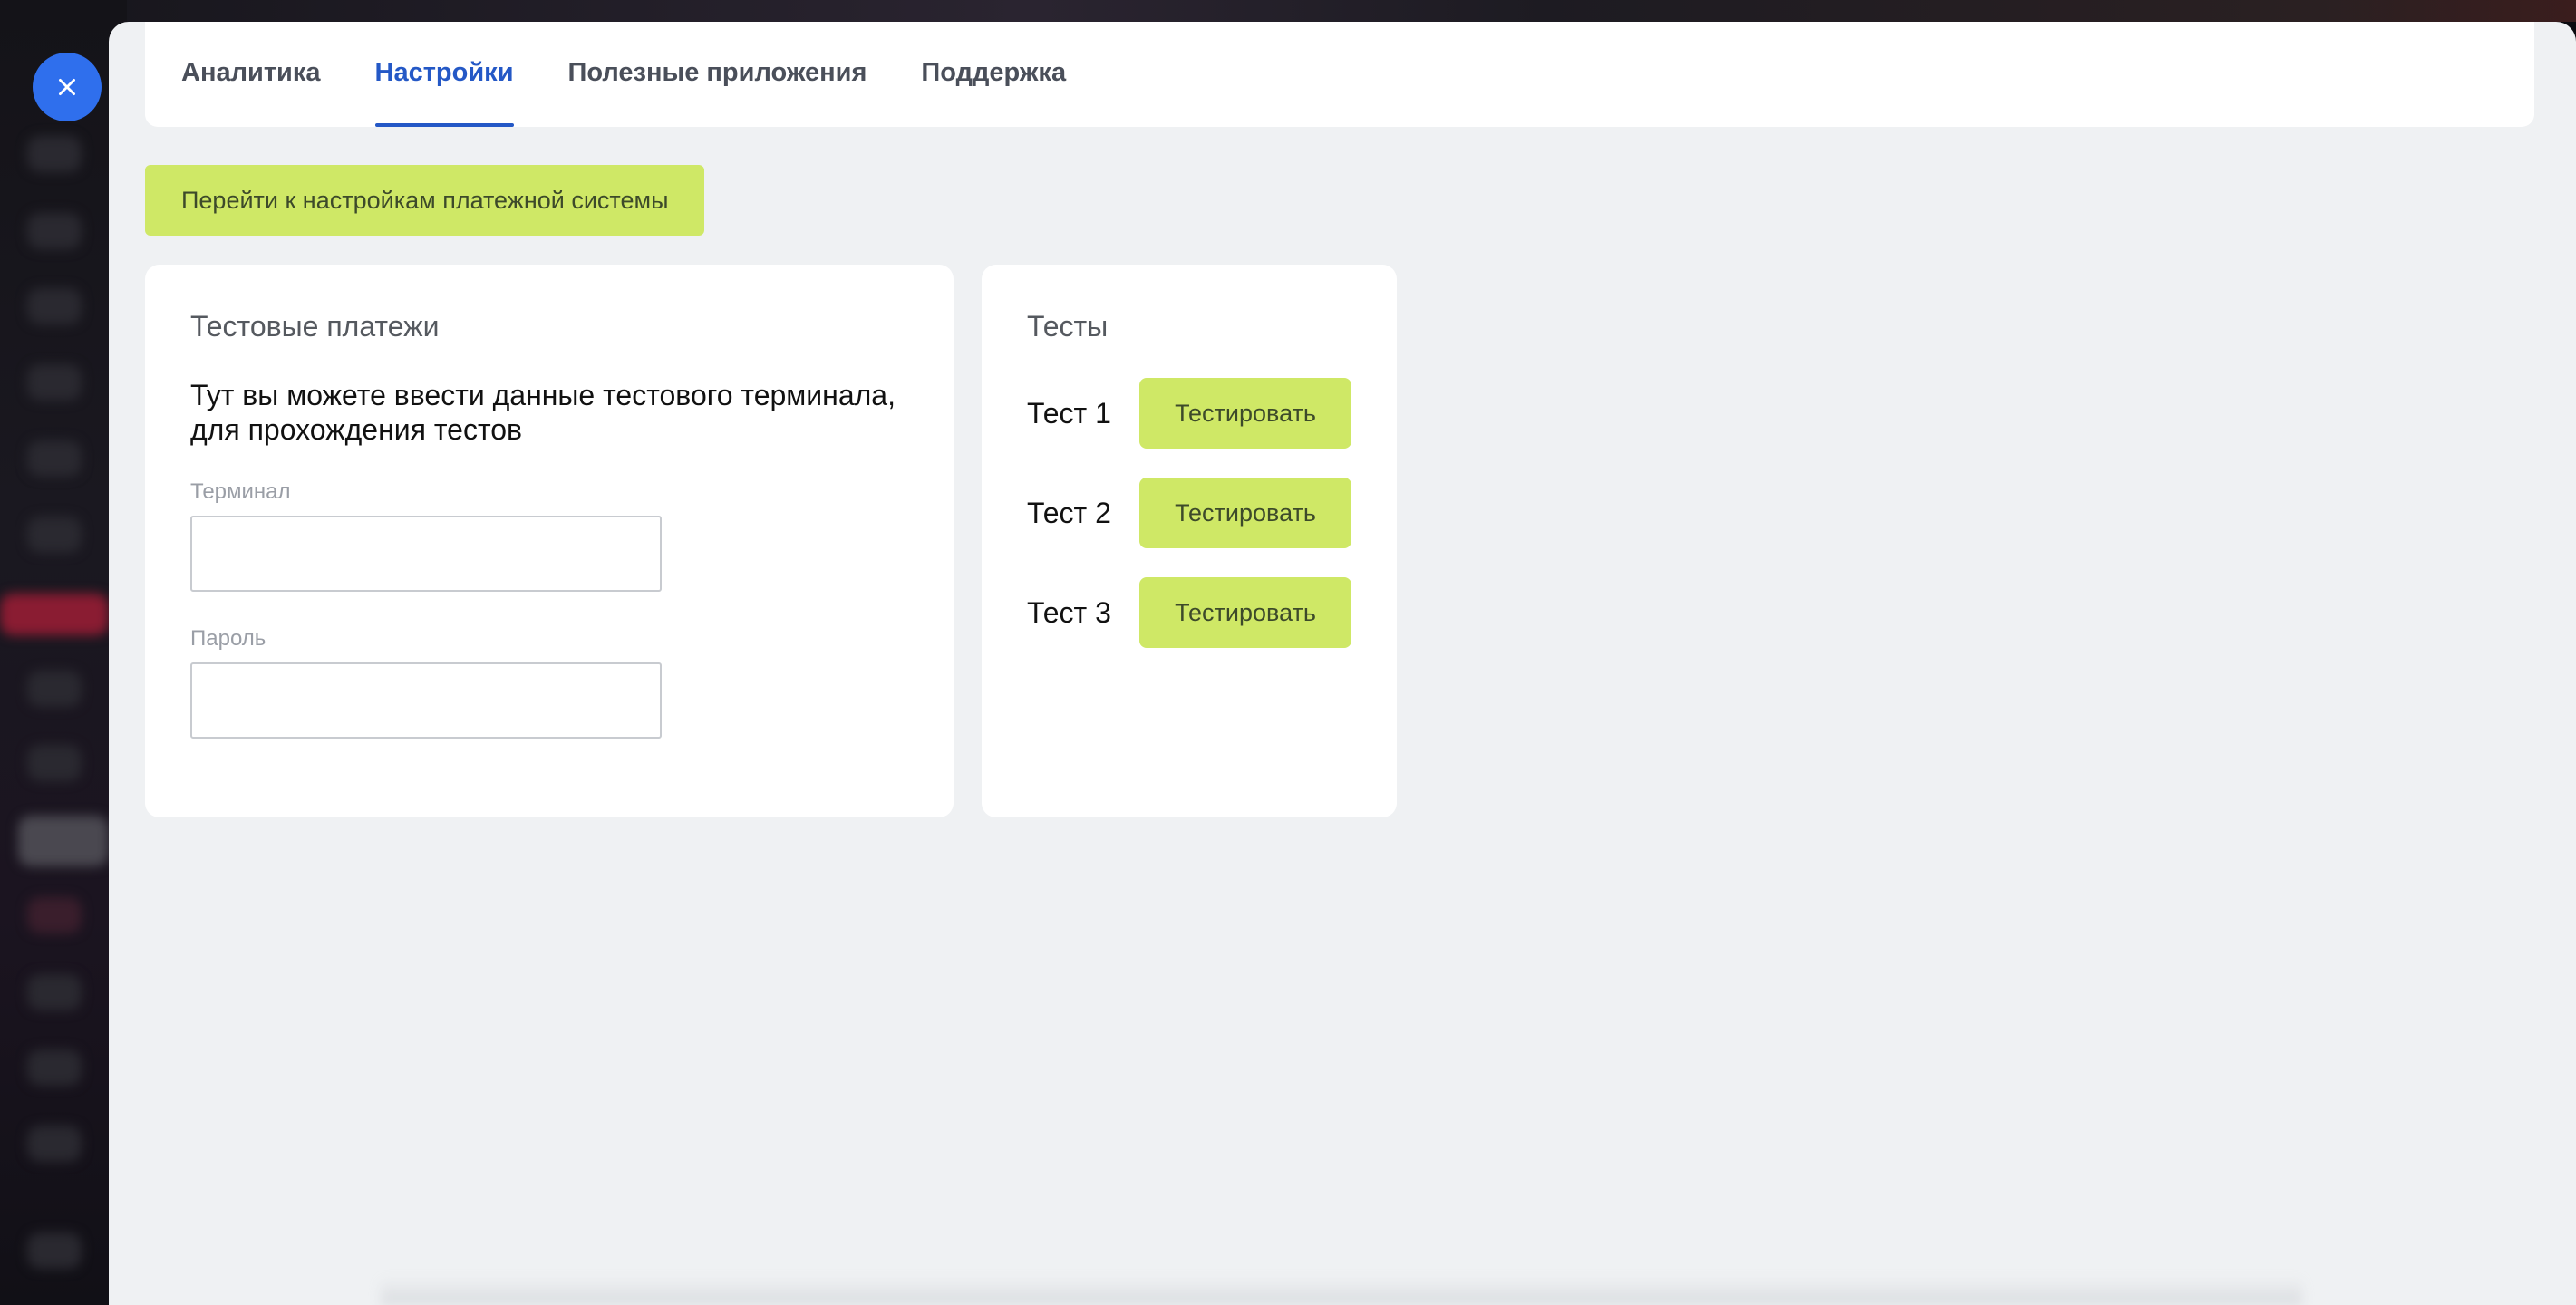 The width and height of the screenshot is (2576, 1305). Describe the element at coordinates (1341, 1291) in the screenshot. I see `bottom-shadow` at that location.